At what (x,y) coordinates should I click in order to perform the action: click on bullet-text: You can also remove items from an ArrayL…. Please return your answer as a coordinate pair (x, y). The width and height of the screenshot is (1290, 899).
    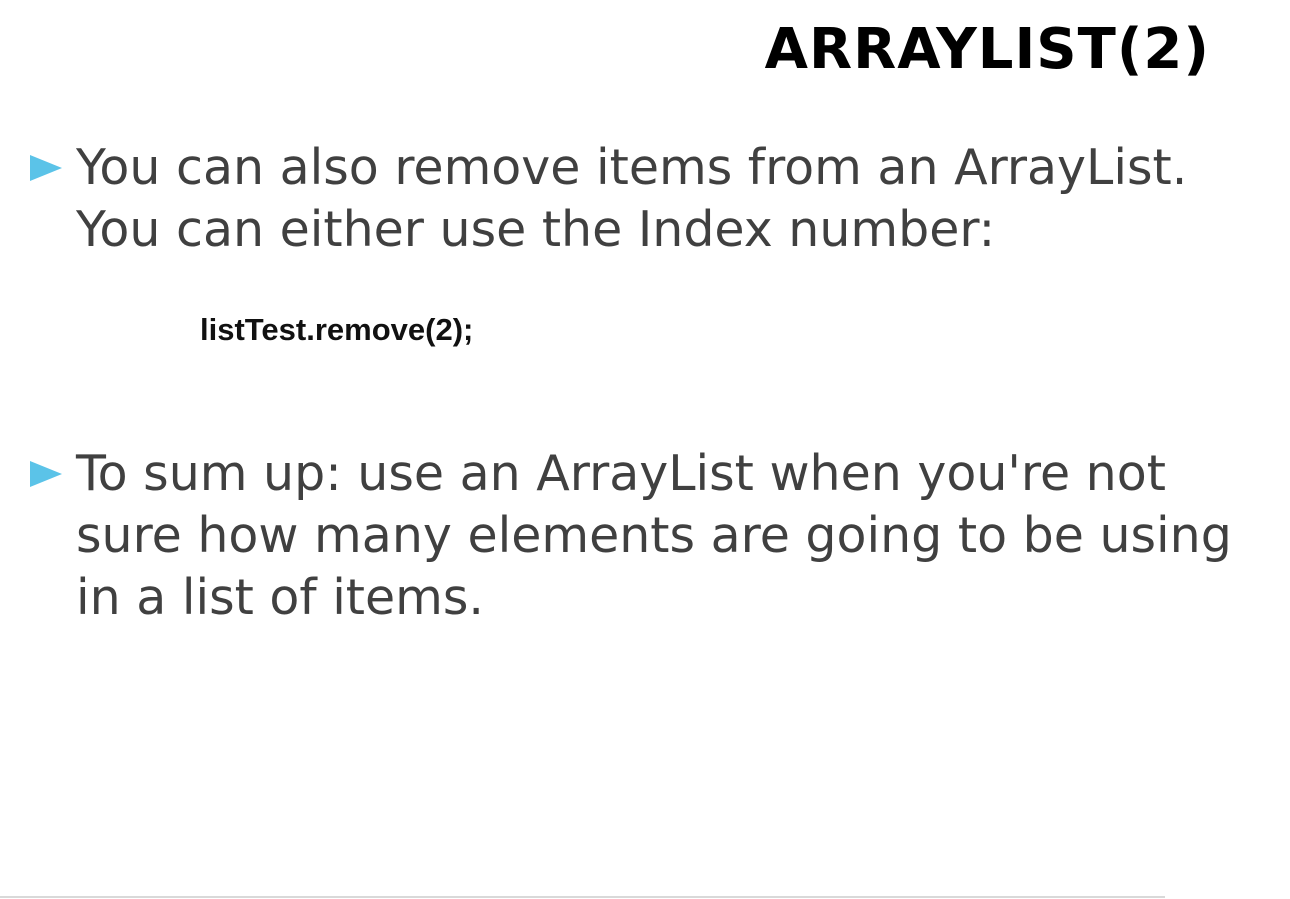
    Looking at the image, I should click on (632, 198).